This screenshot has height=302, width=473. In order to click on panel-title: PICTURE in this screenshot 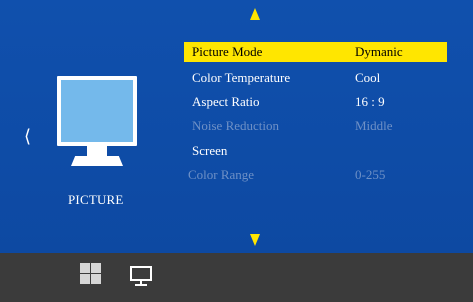, I will do `click(96, 199)`.